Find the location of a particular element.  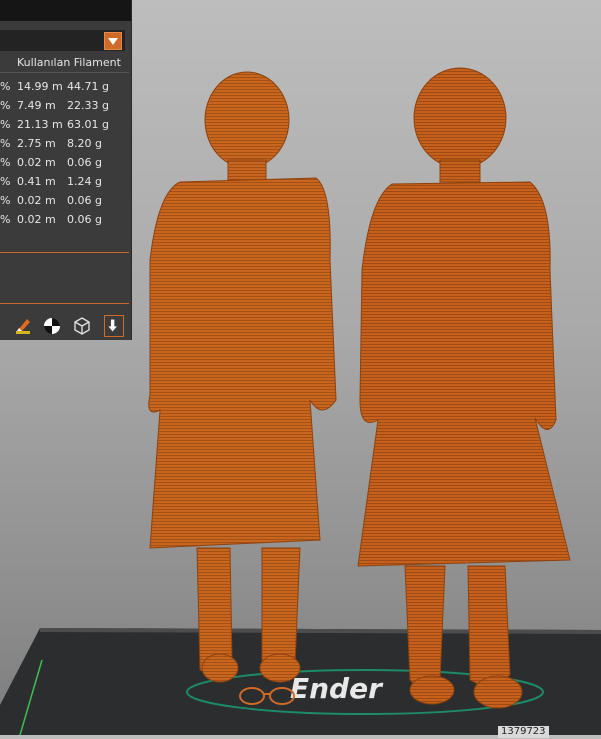

panel-toolbar is located at coordinates (65, 326).